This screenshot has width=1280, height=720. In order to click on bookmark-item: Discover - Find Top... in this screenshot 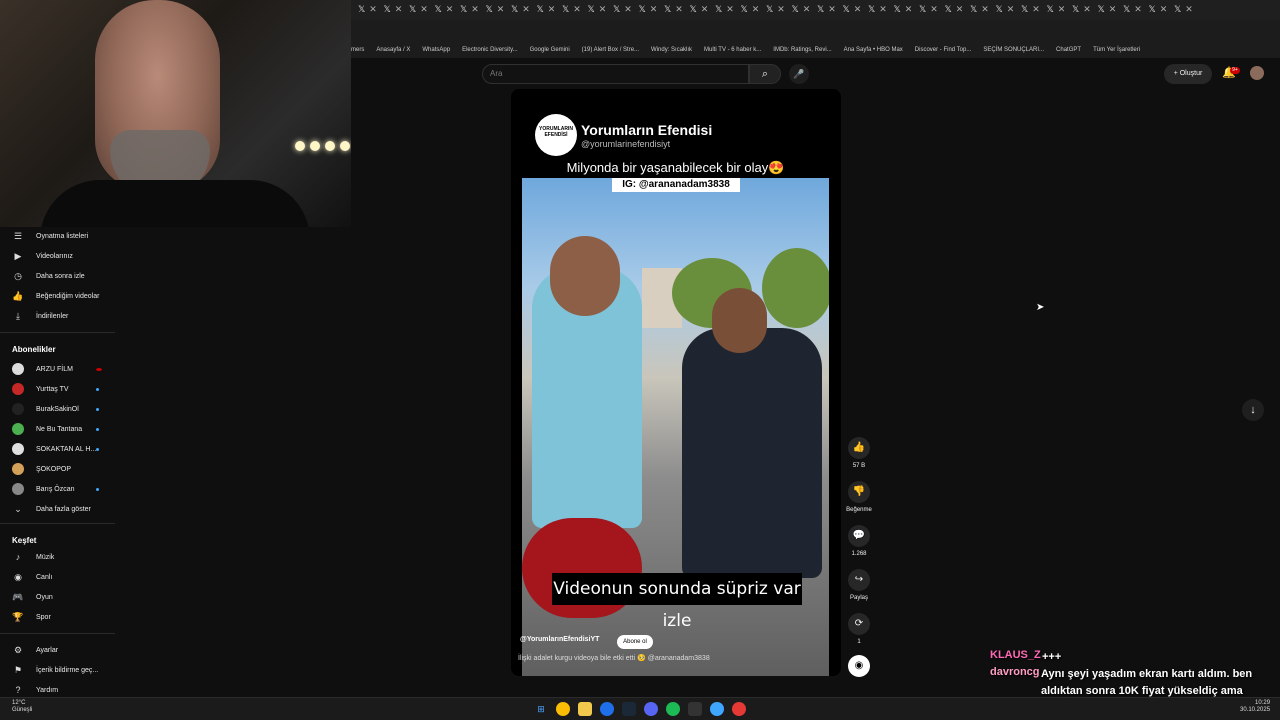, I will do `click(943, 50)`.